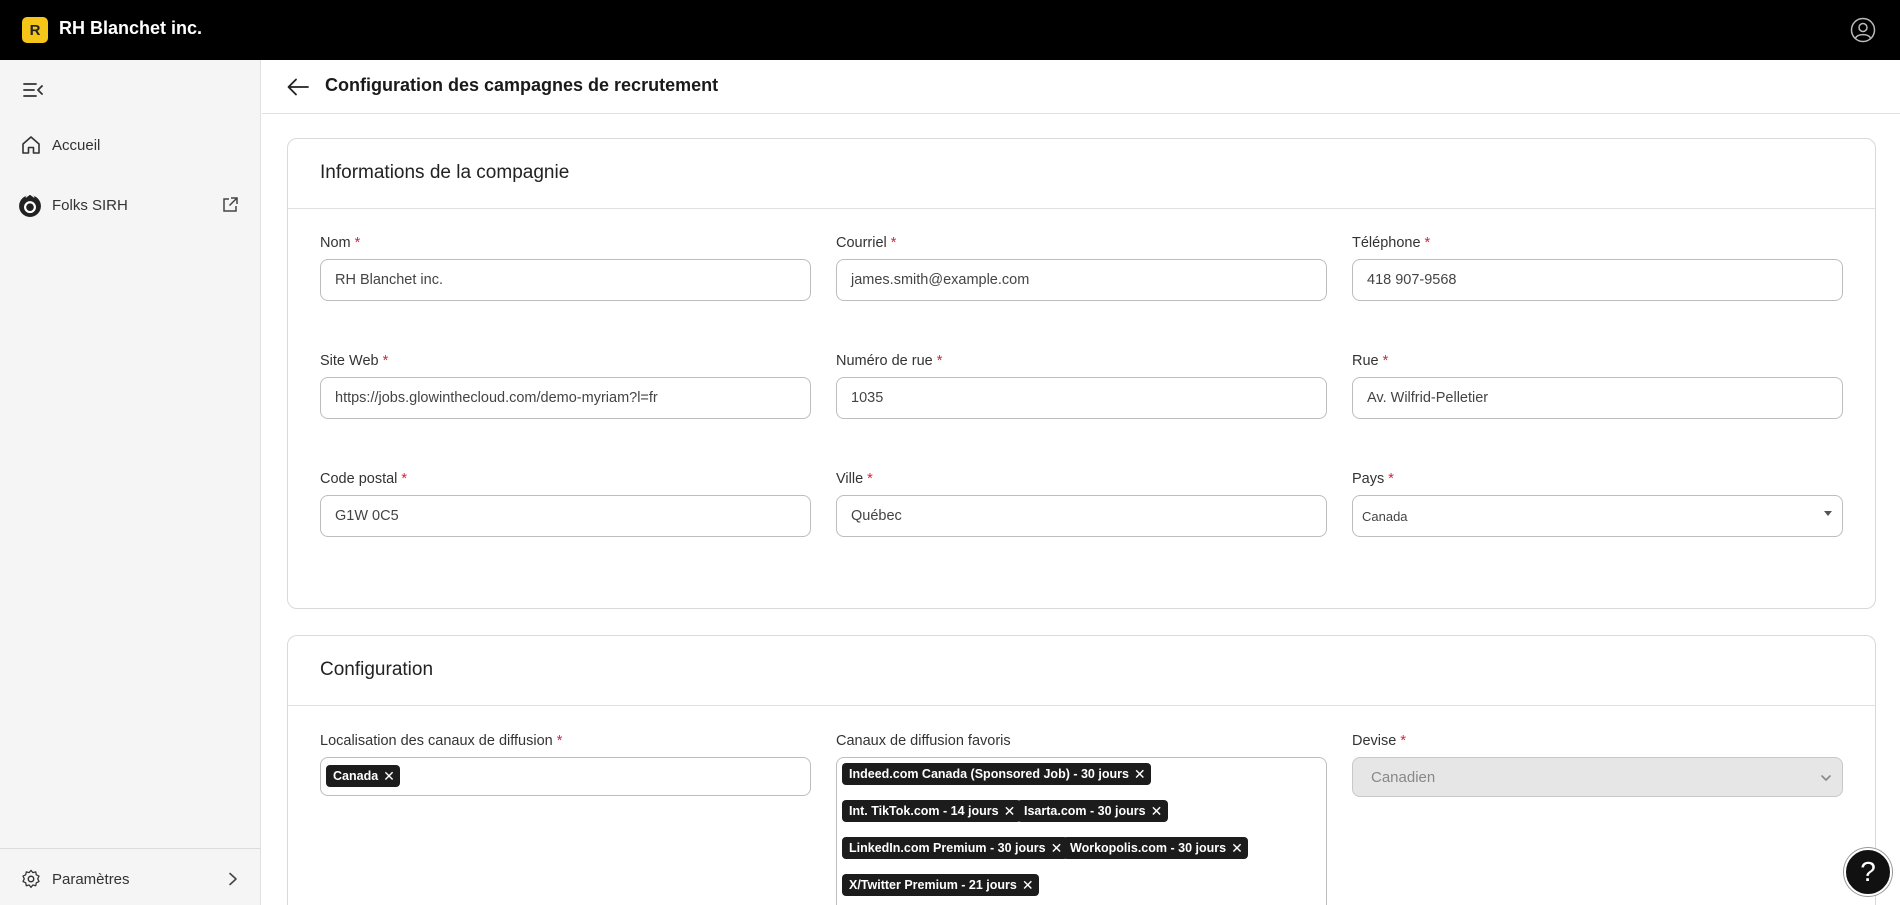 The height and width of the screenshot is (905, 1900). What do you see at coordinates (31, 145) in the screenshot?
I see `home-icon` at bounding box center [31, 145].